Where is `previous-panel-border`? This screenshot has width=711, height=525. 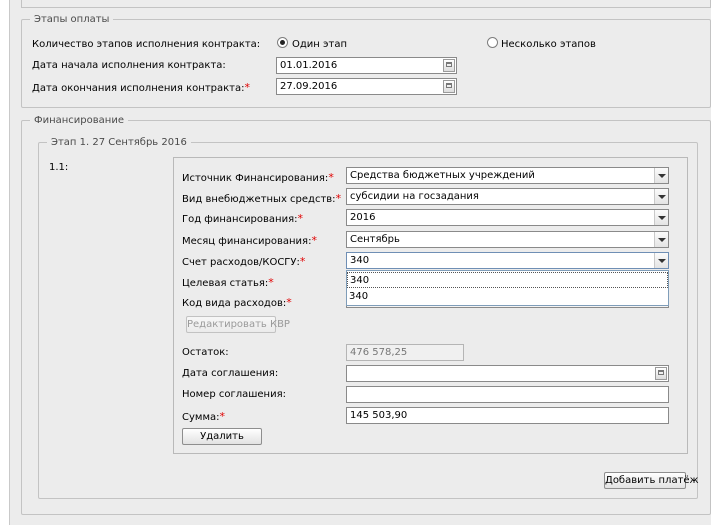 previous-panel-border is located at coordinates (366, 4).